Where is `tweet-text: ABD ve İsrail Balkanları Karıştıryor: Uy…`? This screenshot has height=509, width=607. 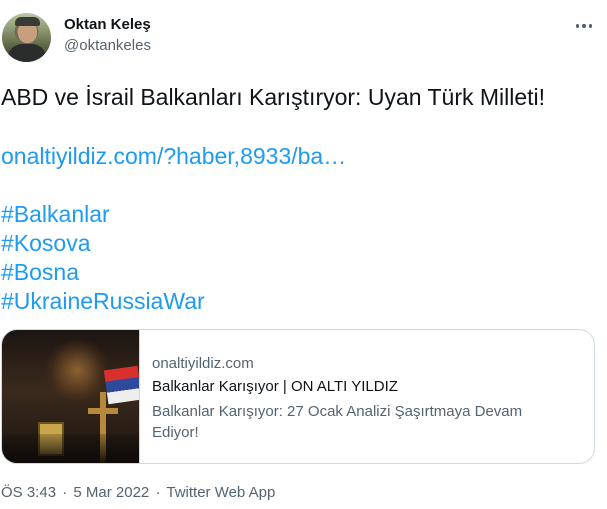 tweet-text: ABD ve İsrail Balkanları Karıştıryor: Uy… is located at coordinates (273, 97).